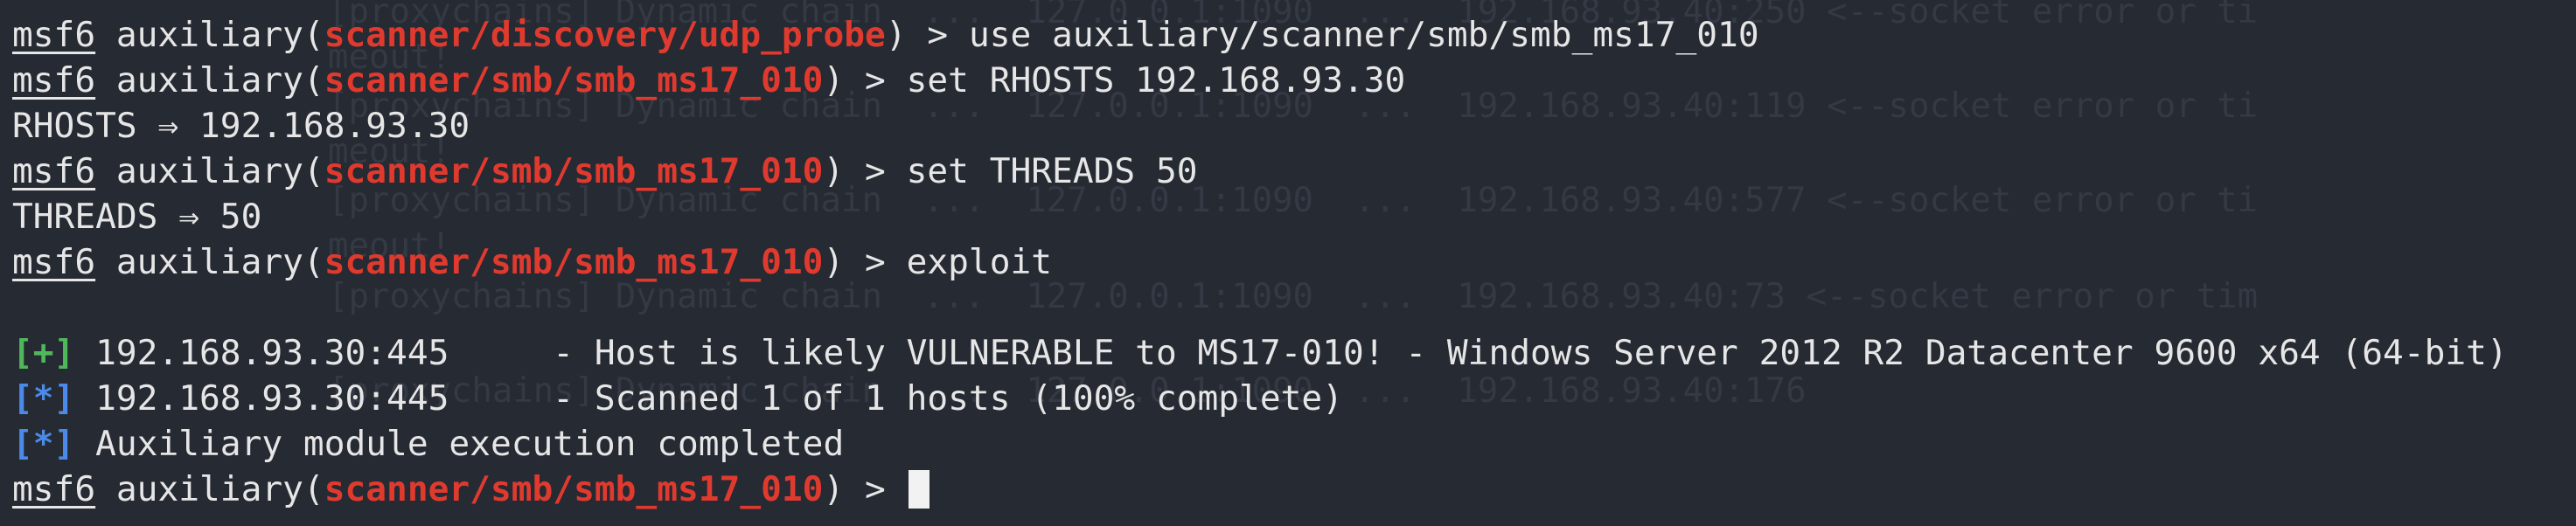 The height and width of the screenshot is (526, 2576). I want to click on command-text: set THREADS 50, so click(1052, 171).